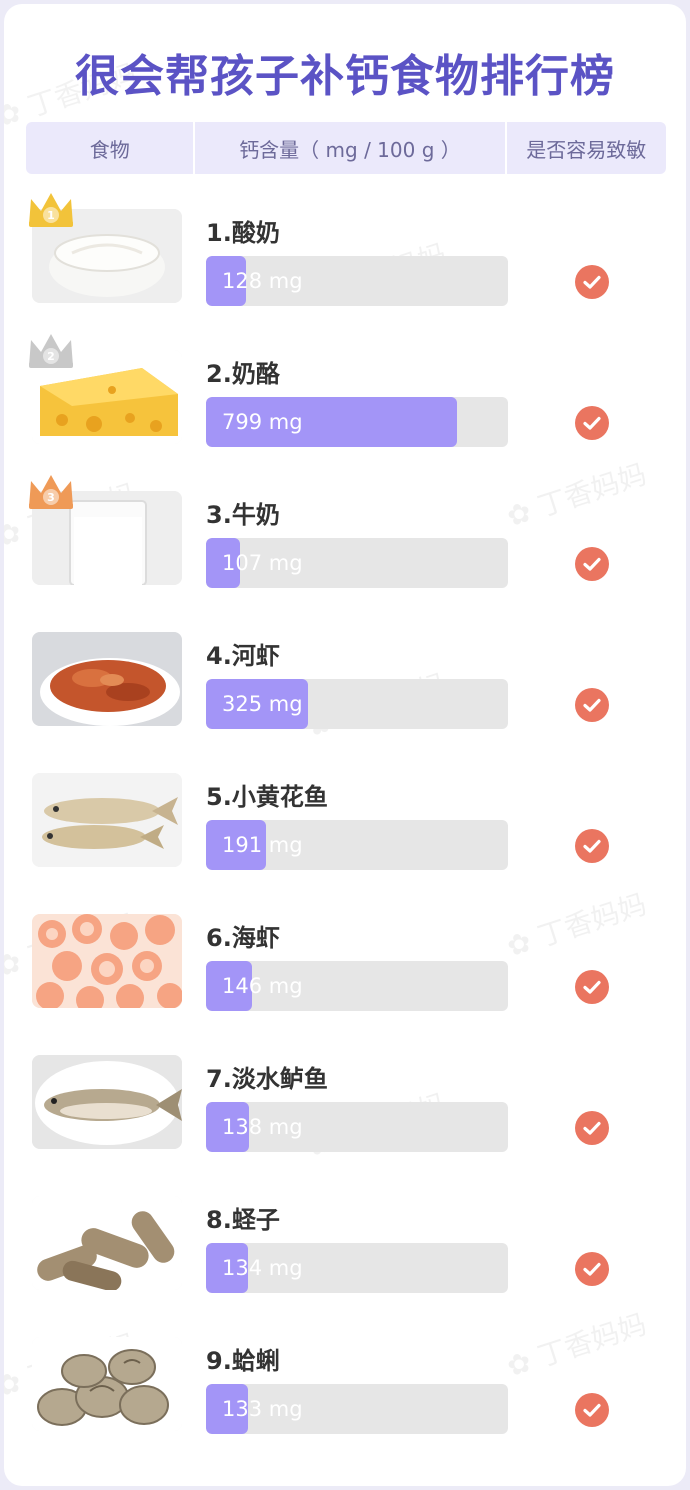 This screenshot has height=1490, width=690. What do you see at coordinates (357, 986) in the screenshot?
I see `bar-track: 146 mg` at bounding box center [357, 986].